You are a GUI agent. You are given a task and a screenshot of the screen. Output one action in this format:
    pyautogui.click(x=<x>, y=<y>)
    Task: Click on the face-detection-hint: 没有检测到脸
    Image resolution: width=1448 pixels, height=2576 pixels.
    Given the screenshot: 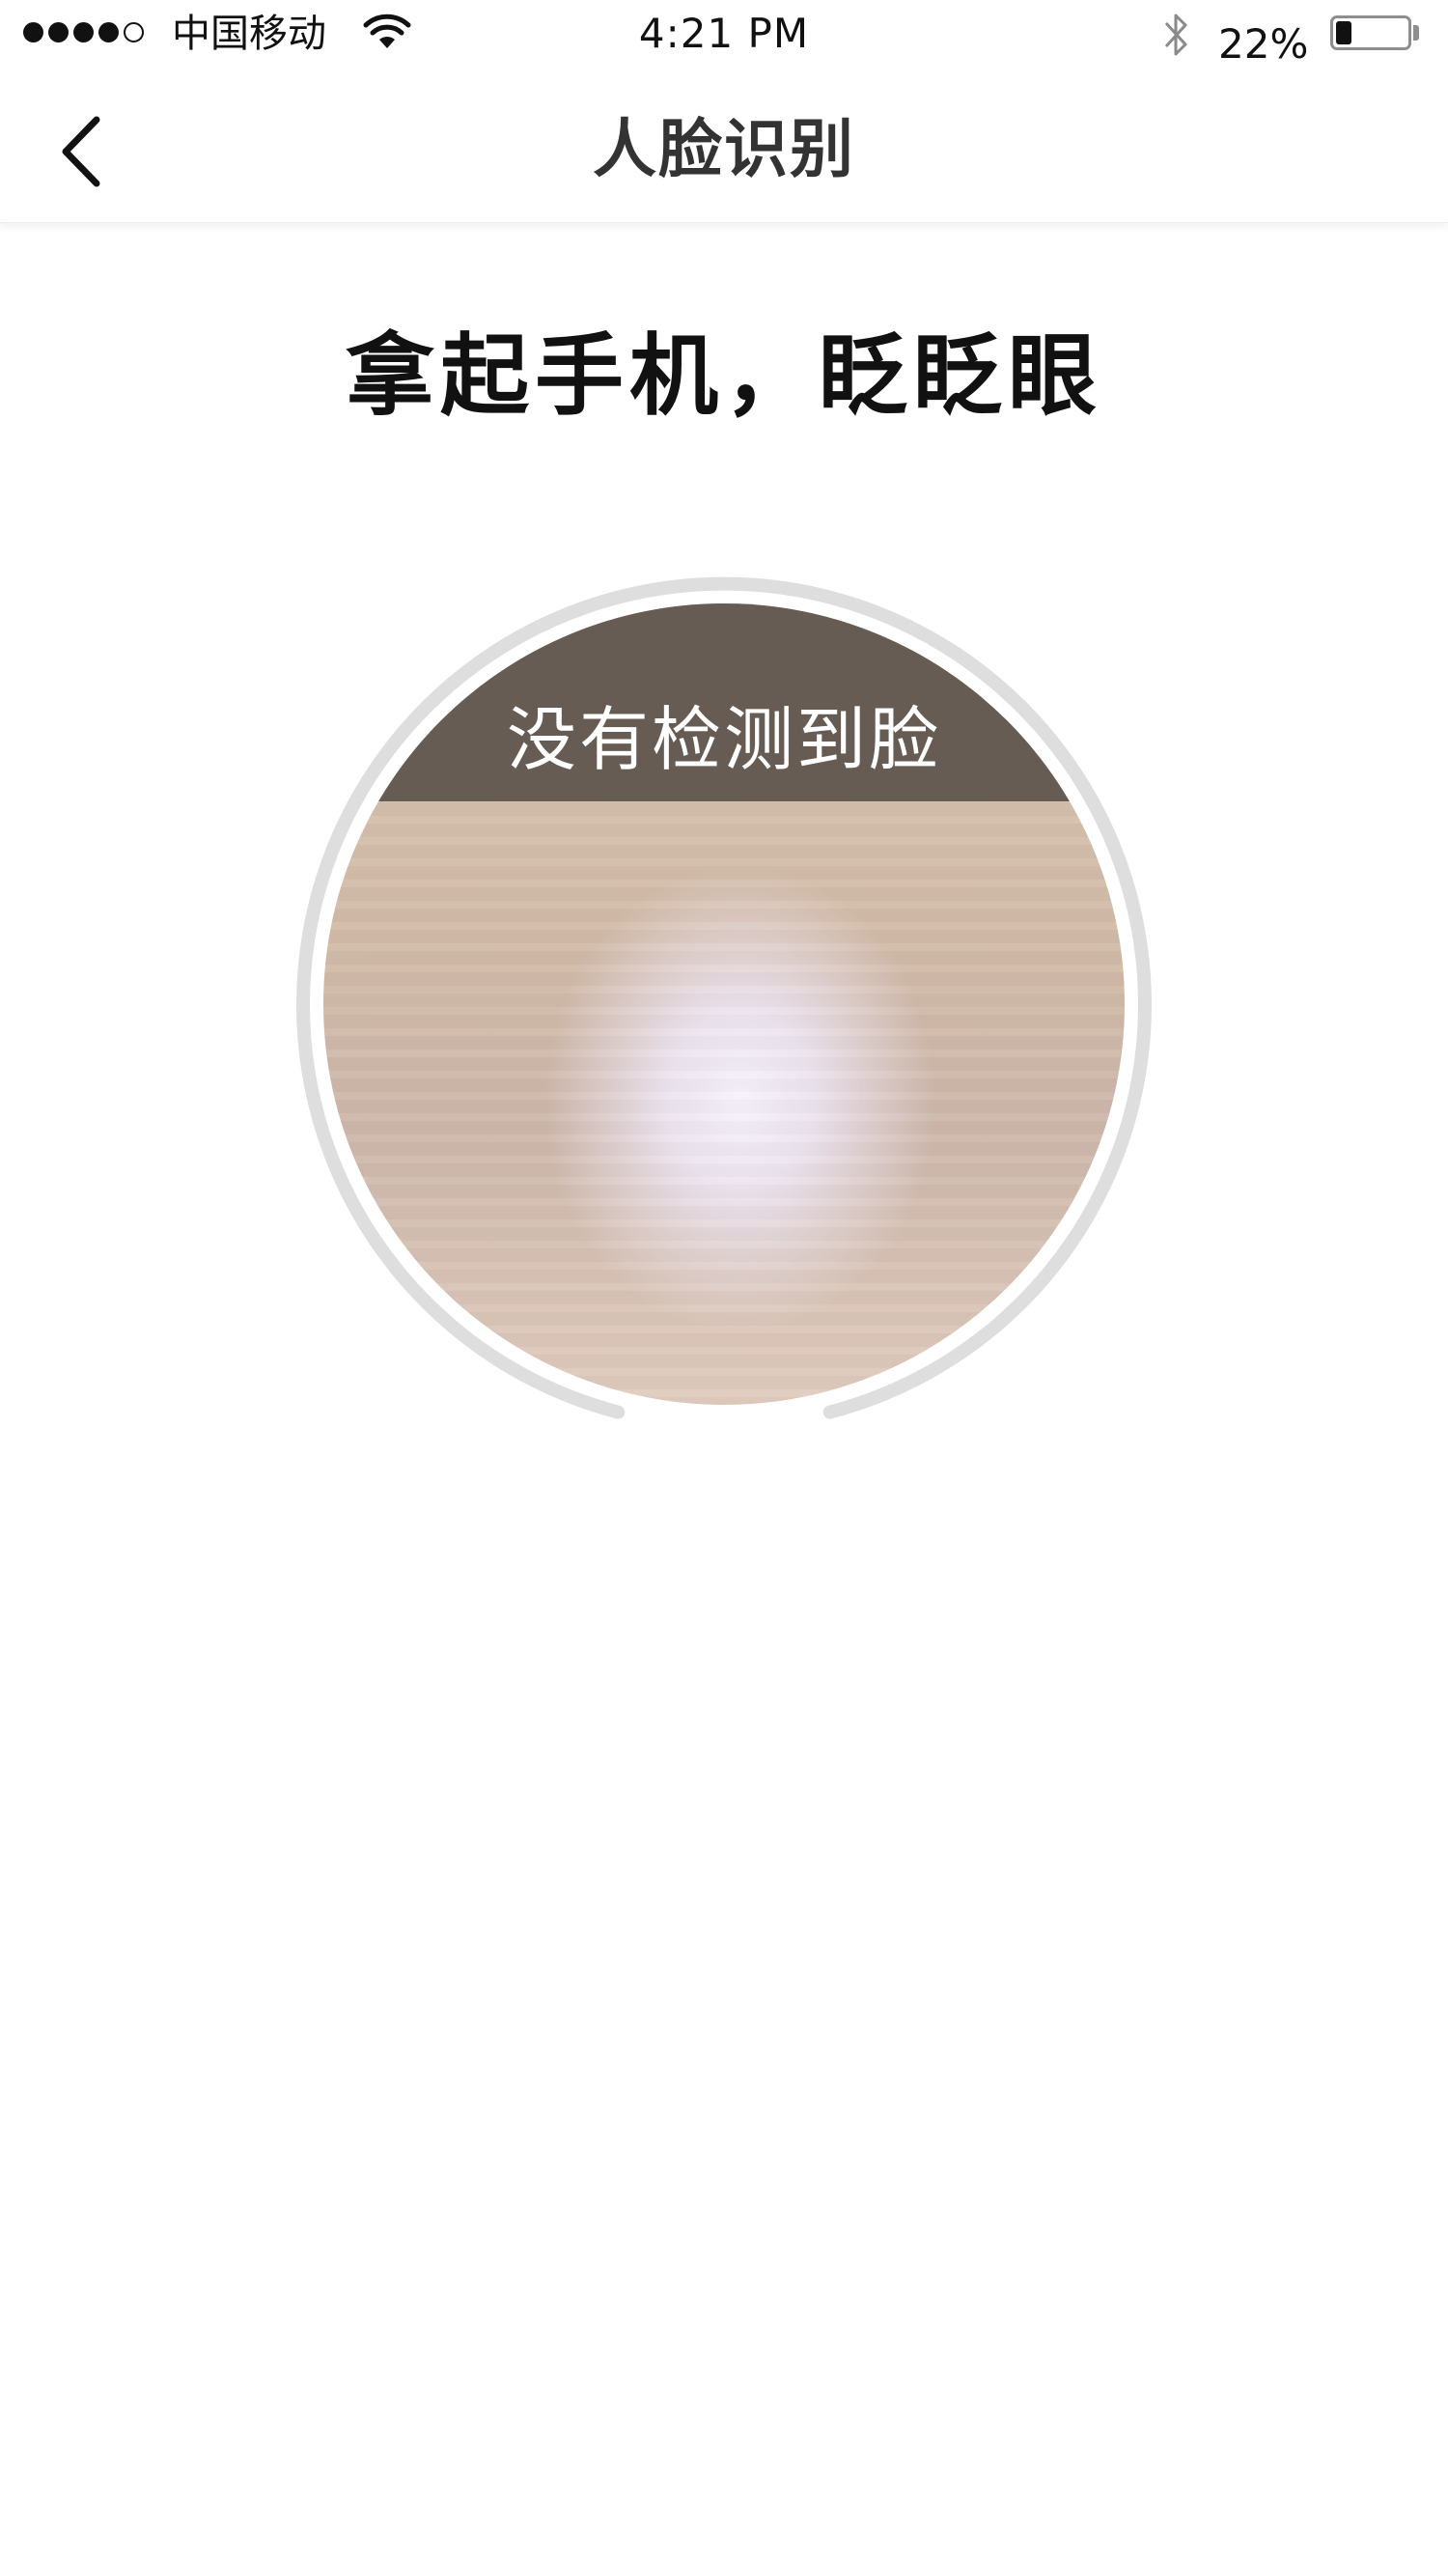 What is the action you would take?
    pyautogui.click(x=724, y=740)
    